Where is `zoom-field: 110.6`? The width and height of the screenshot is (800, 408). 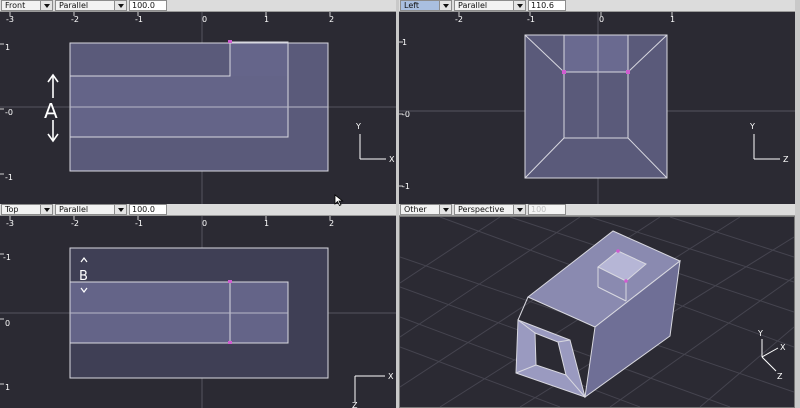 zoom-field: 110.6 is located at coordinates (547, 5).